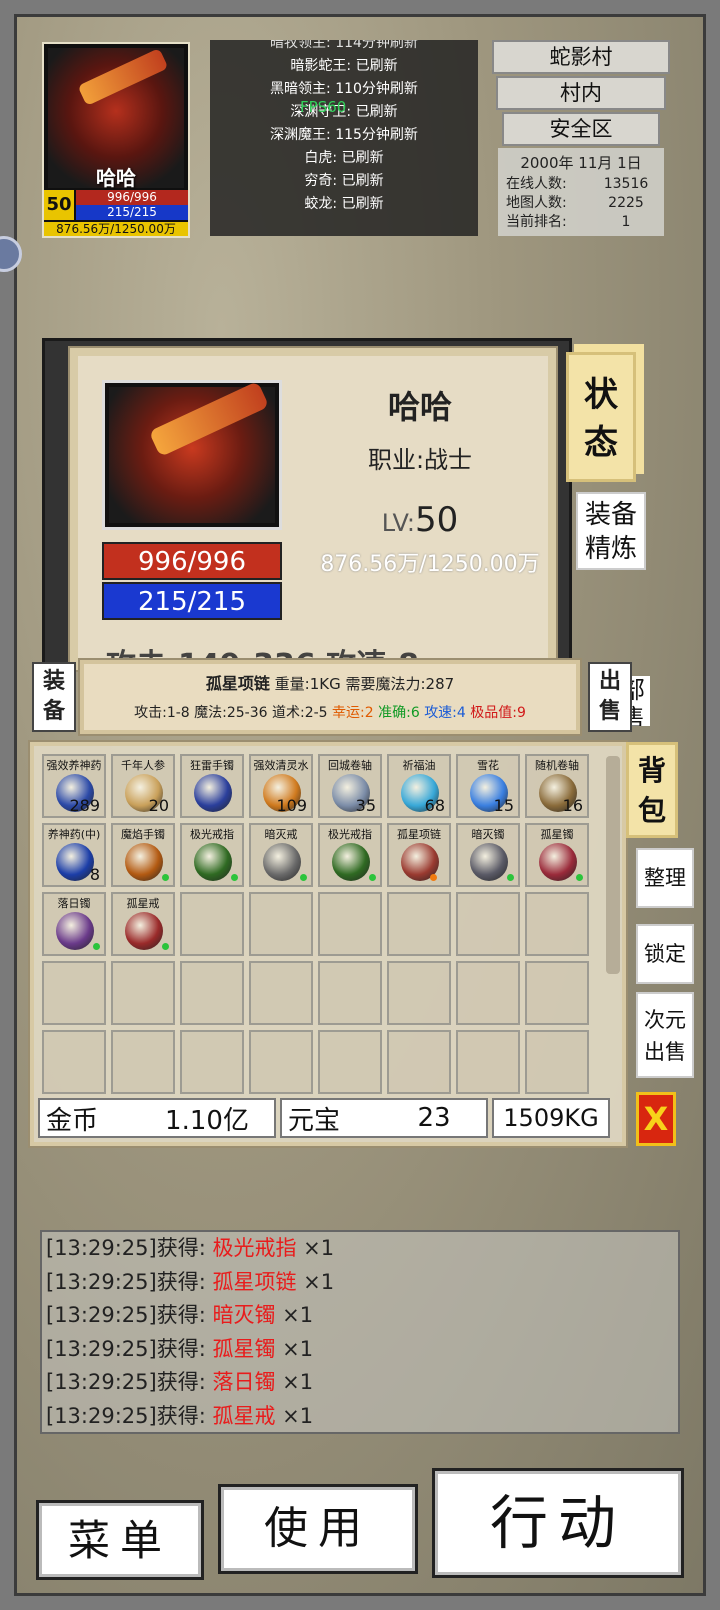 This screenshot has width=720, height=1610. I want to click on character-job: 职业:战士, so click(420, 460).